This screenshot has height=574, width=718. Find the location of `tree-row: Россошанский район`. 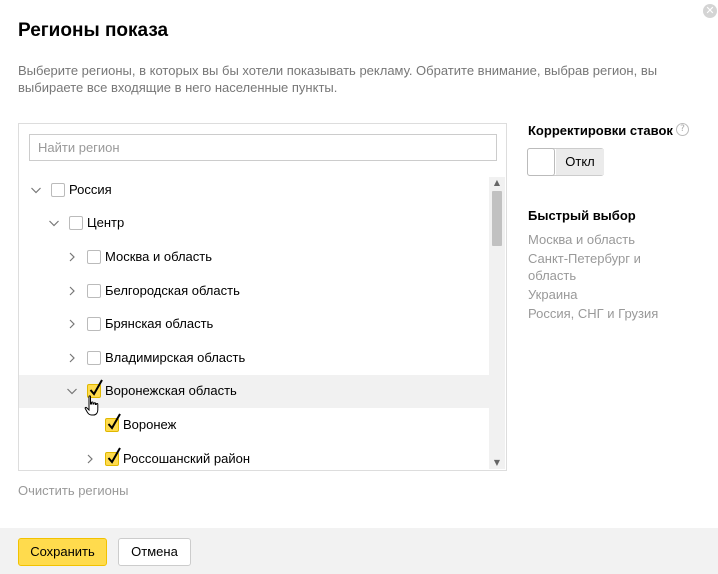

tree-row: Россошанский район is located at coordinates (255, 456).